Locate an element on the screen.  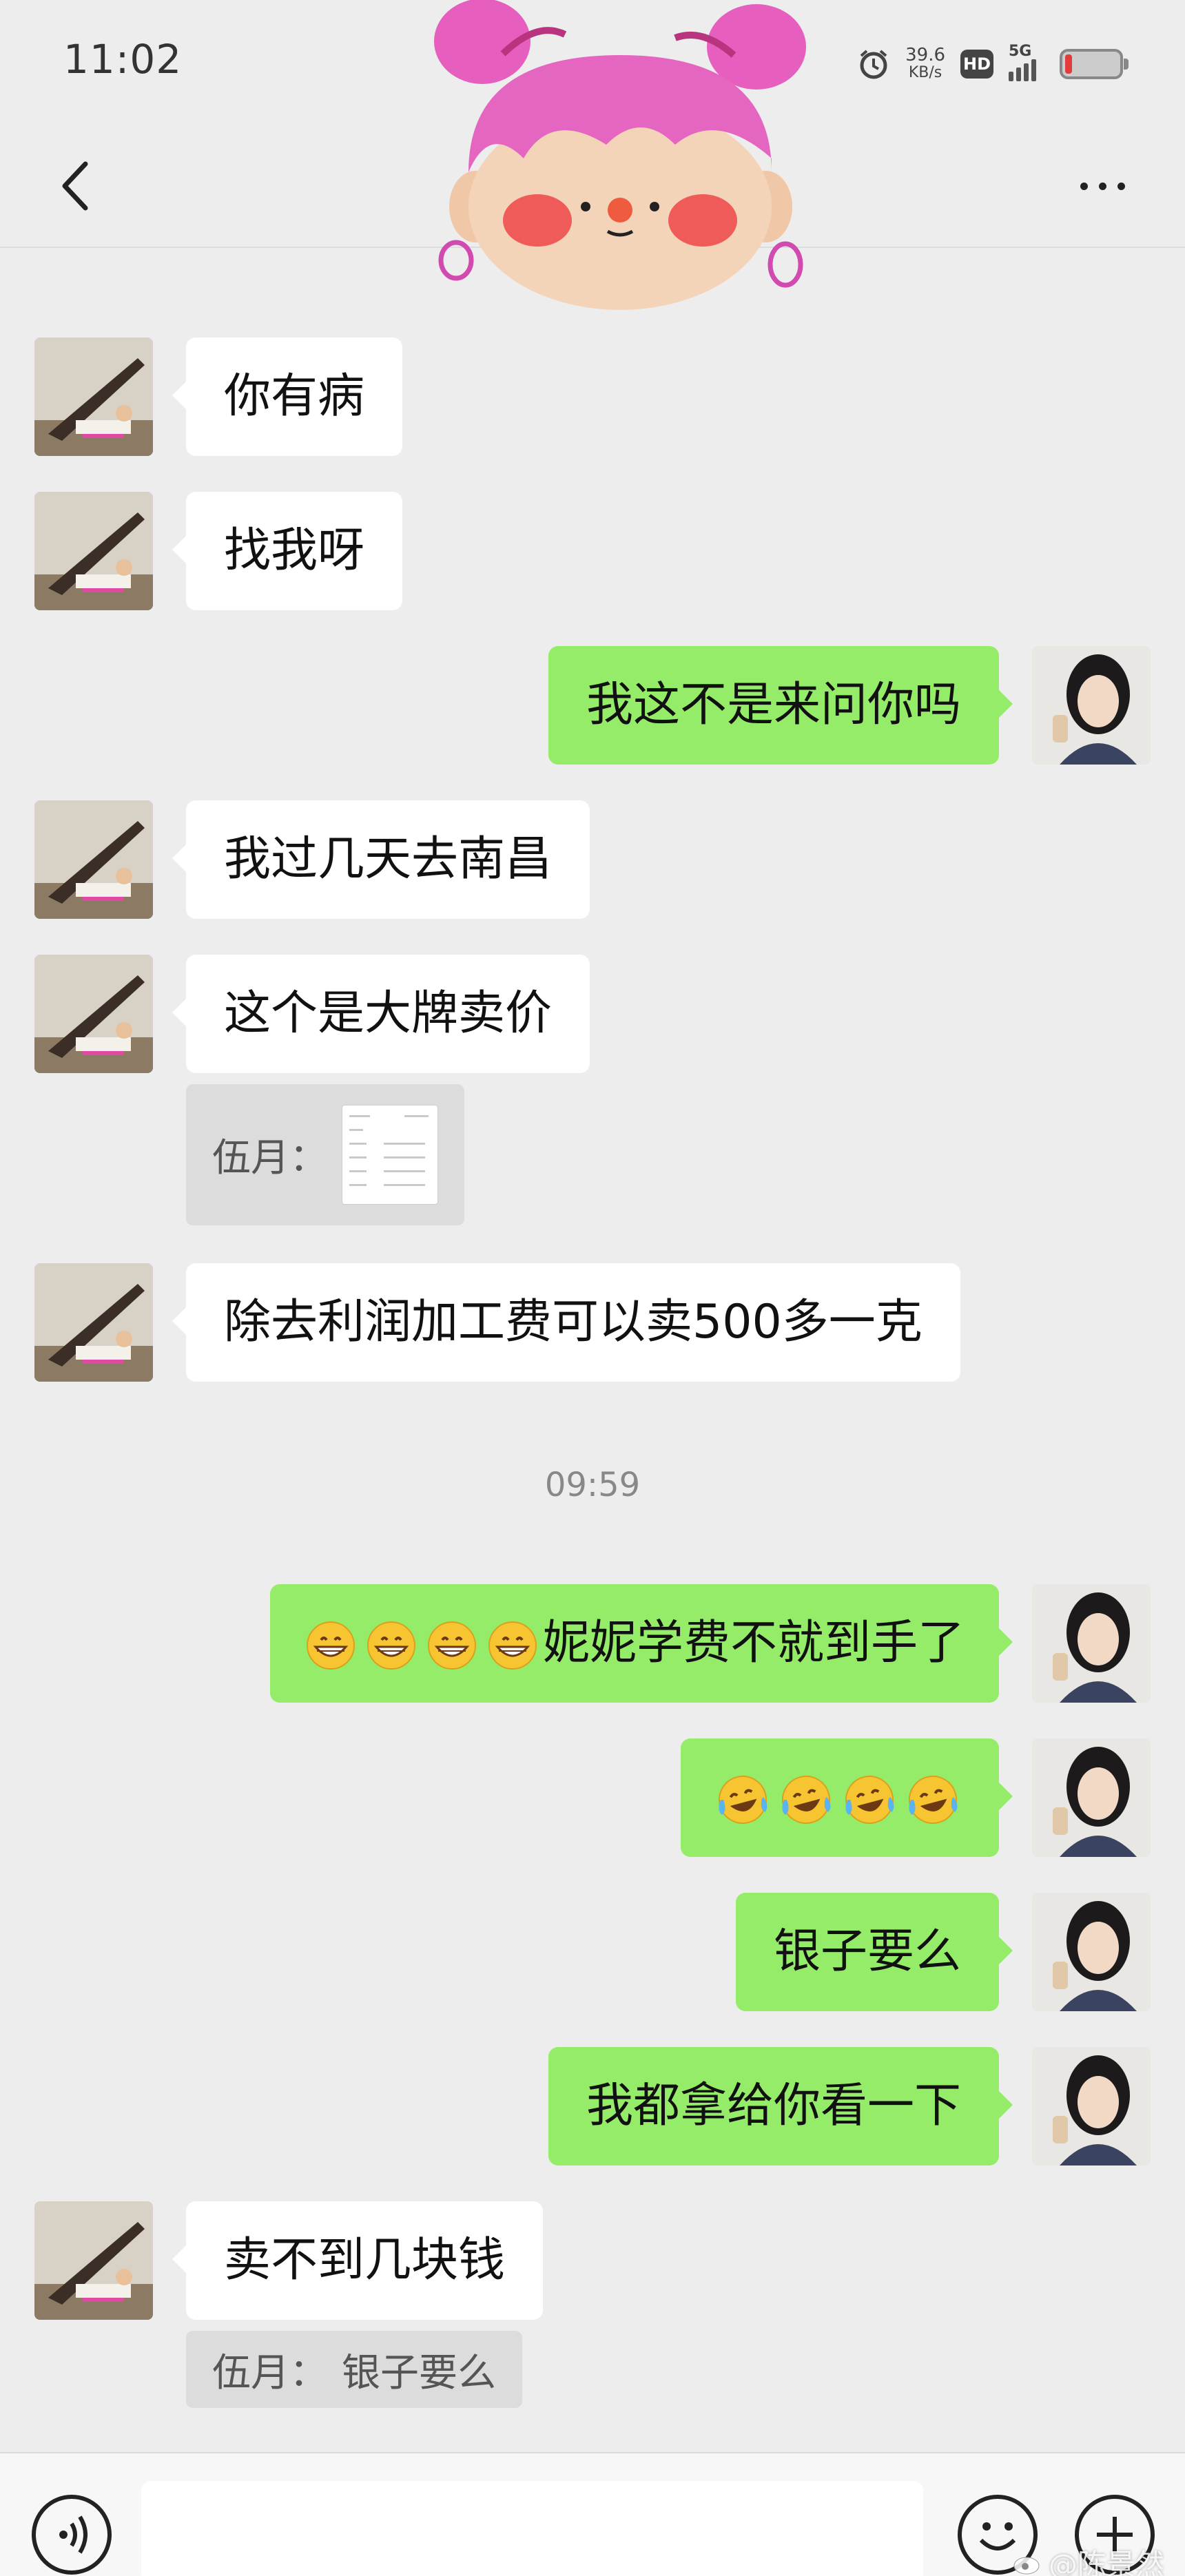
network-speed-value: 39.6 is located at coordinates (925, 55).